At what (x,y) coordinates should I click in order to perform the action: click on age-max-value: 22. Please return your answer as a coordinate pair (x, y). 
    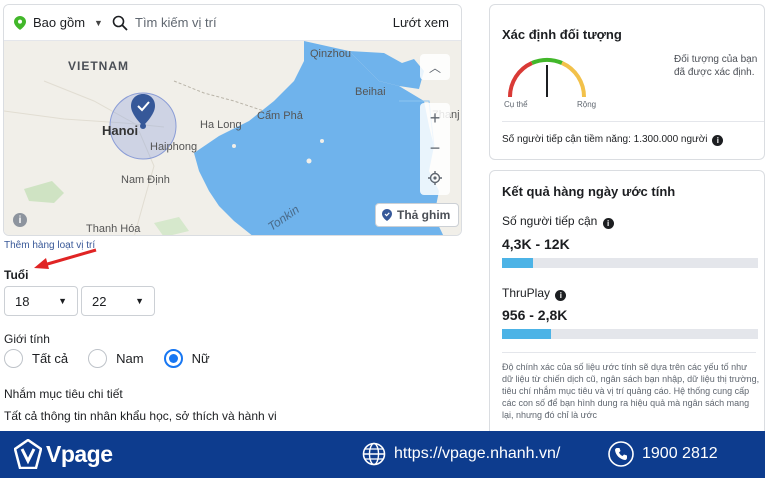
    Looking at the image, I should click on (99, 301).